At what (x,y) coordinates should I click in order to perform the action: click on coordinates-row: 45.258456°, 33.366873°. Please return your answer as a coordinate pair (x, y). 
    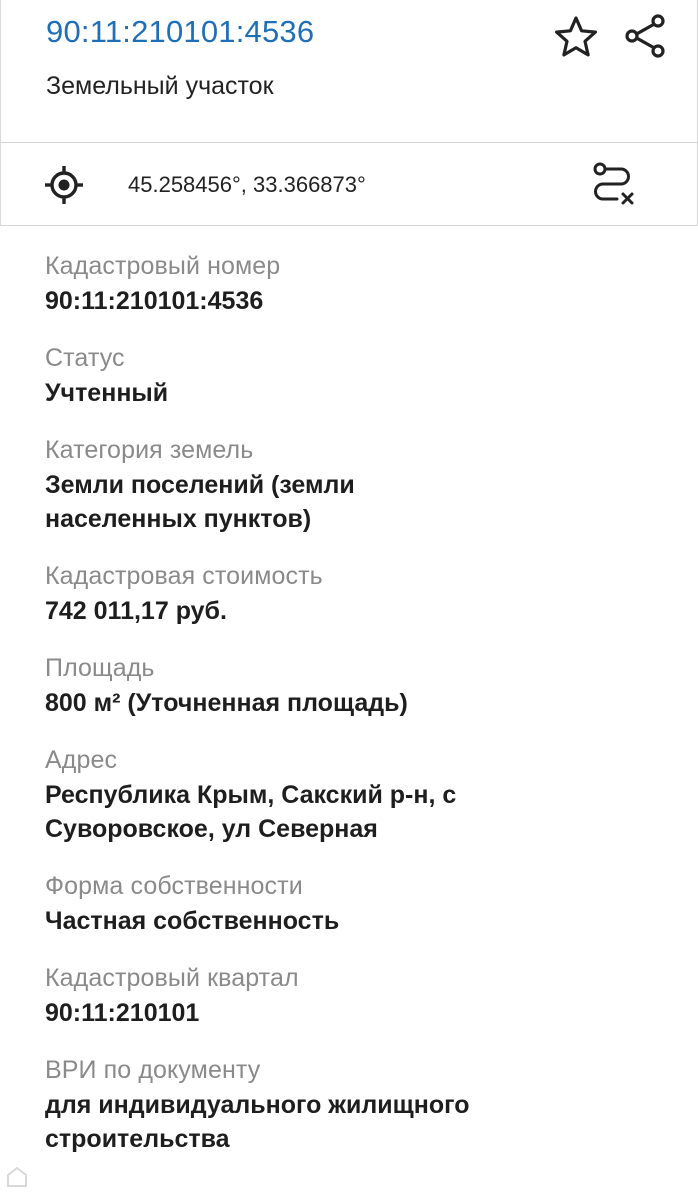
    Looking at the image, I should click on (349, 184).